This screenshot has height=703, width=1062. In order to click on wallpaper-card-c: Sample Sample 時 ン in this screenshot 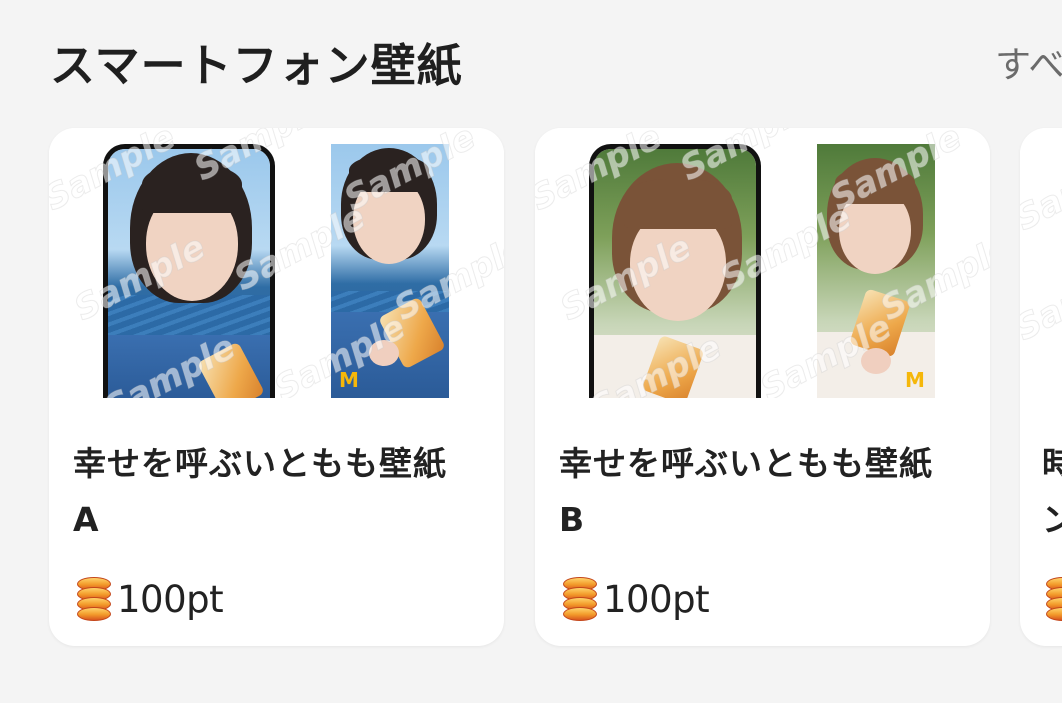, I will do `click(1041, 387)`.